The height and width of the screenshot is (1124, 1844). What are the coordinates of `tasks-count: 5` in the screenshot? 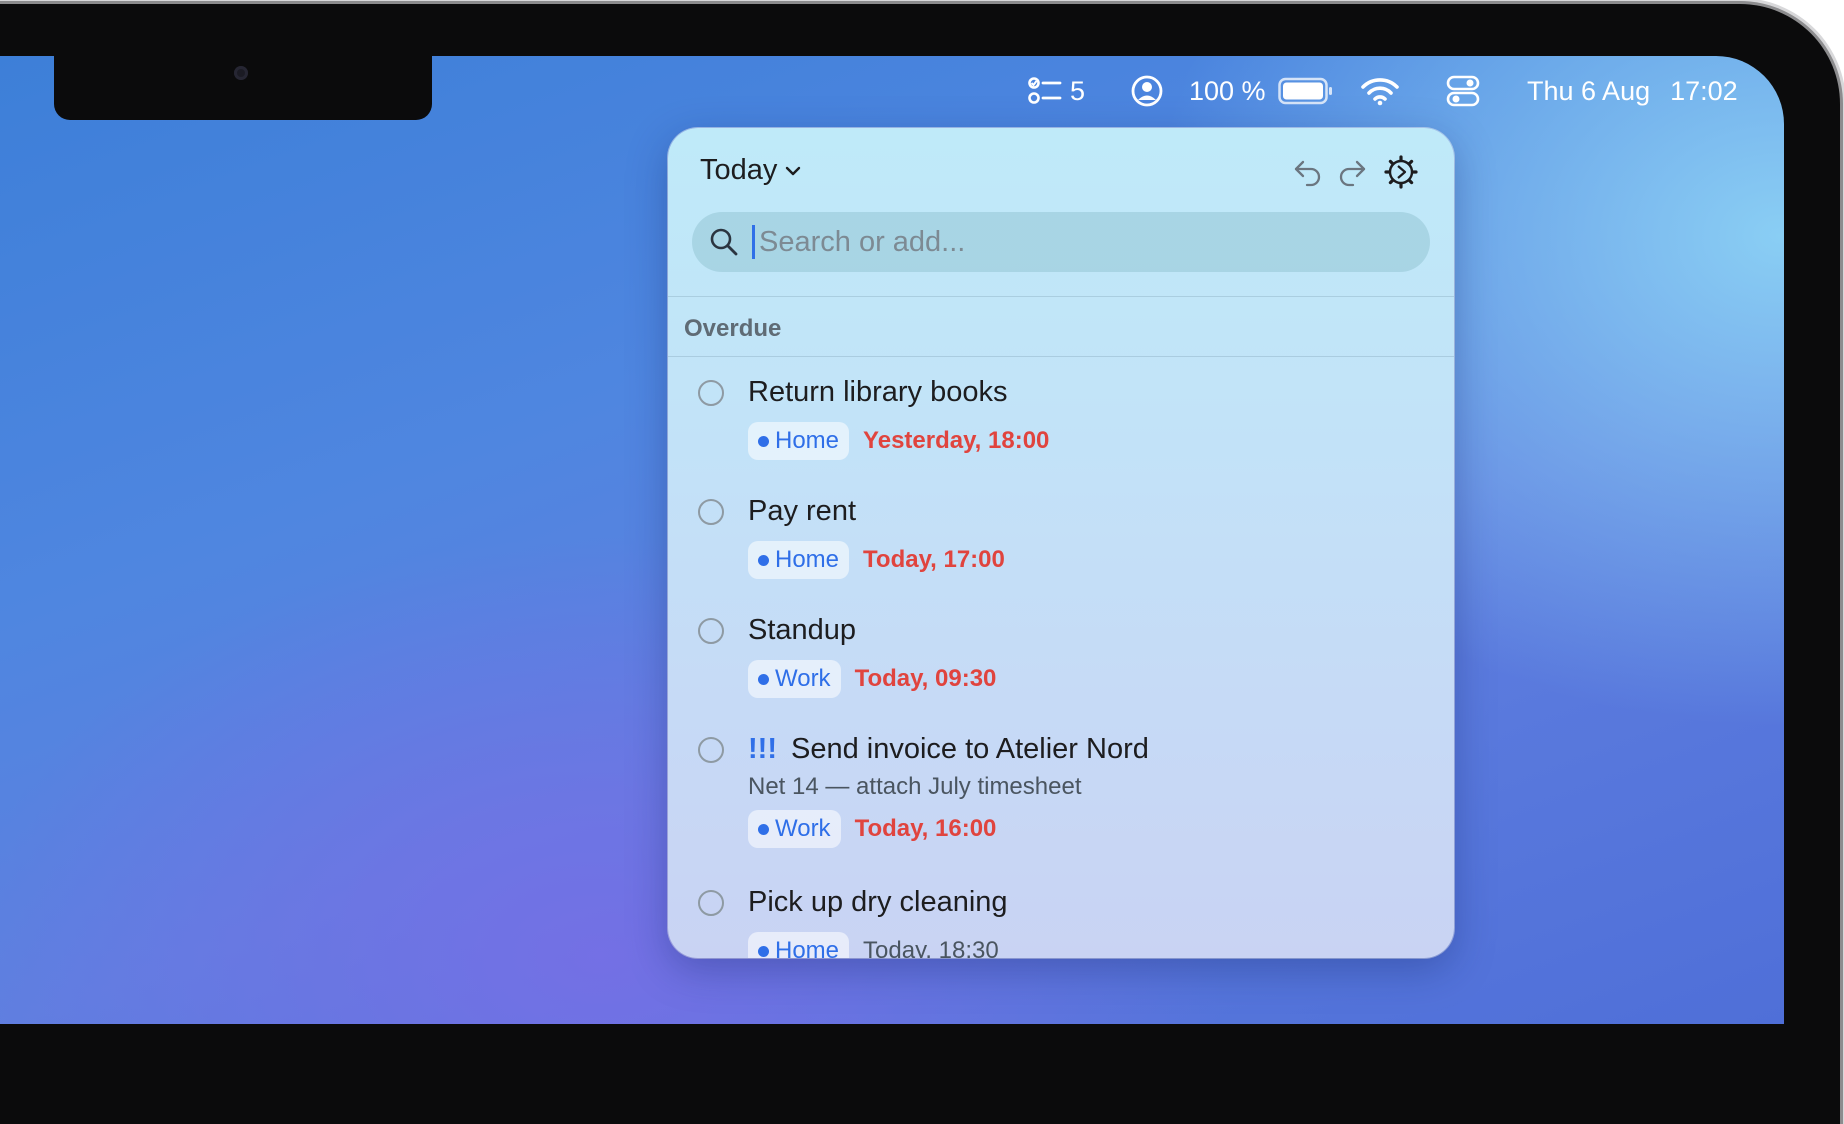 It's located at (1078, 90).